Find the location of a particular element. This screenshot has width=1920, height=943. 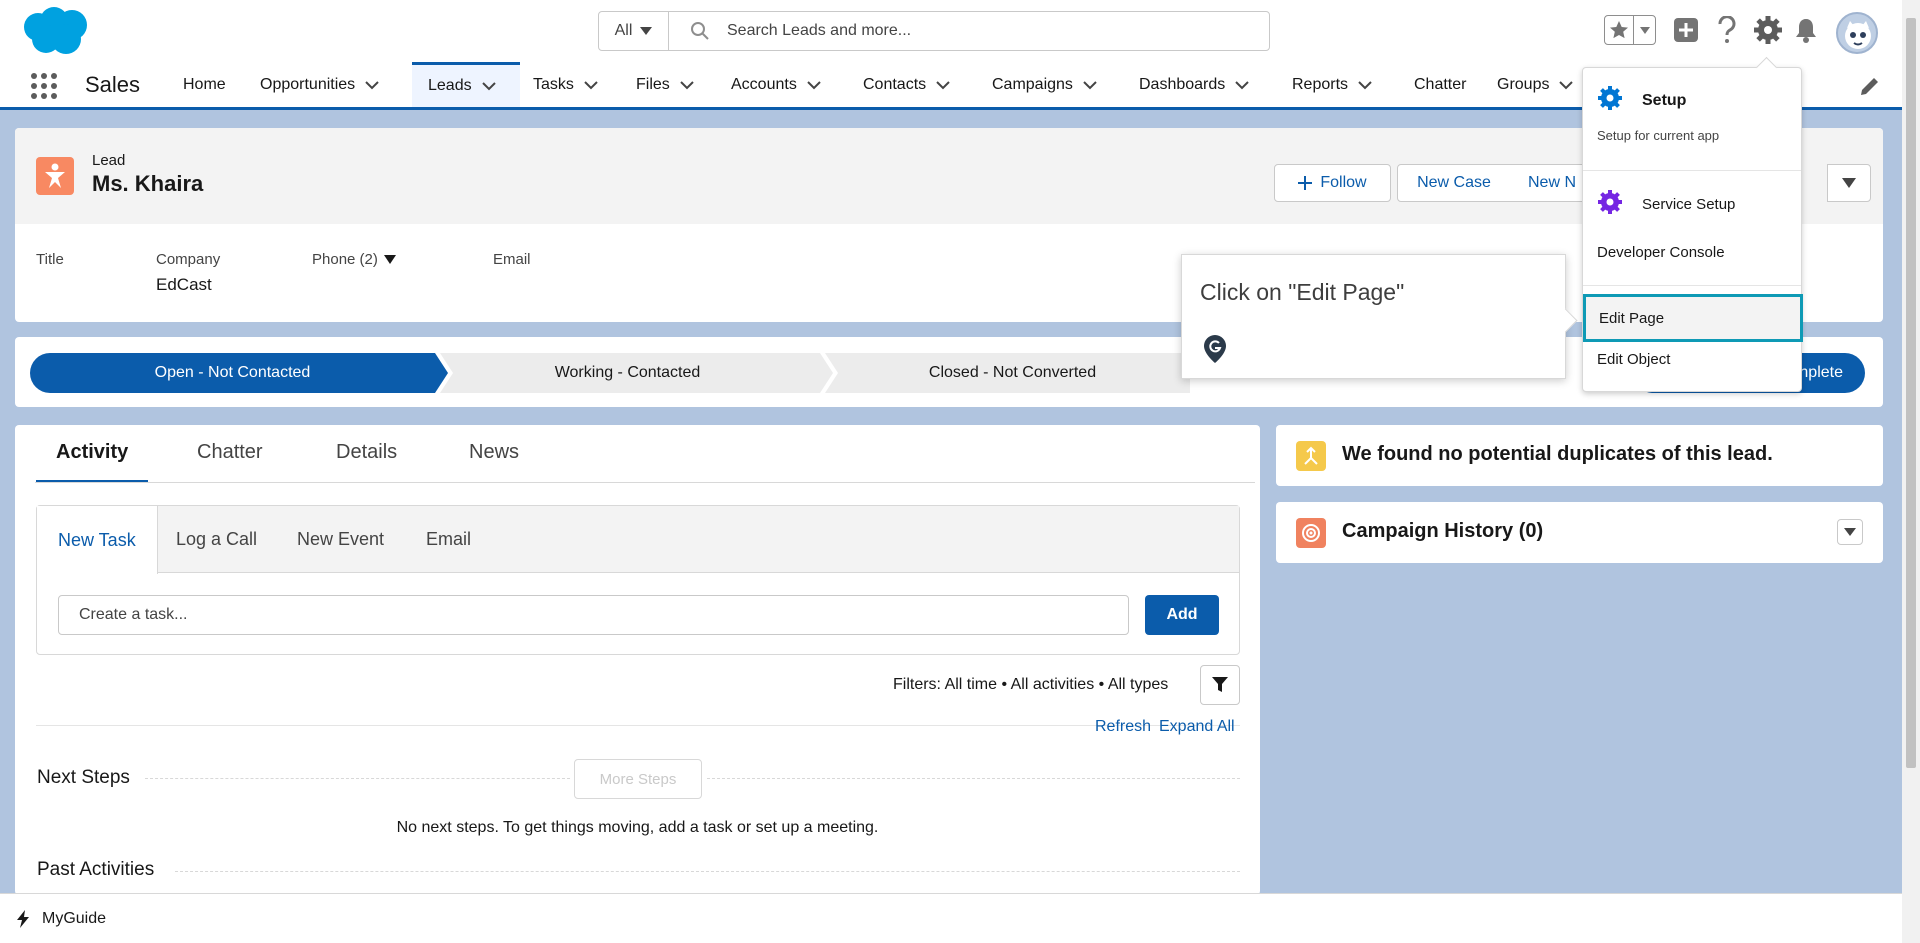

notifications-button is located at coordinates (1806, 30).